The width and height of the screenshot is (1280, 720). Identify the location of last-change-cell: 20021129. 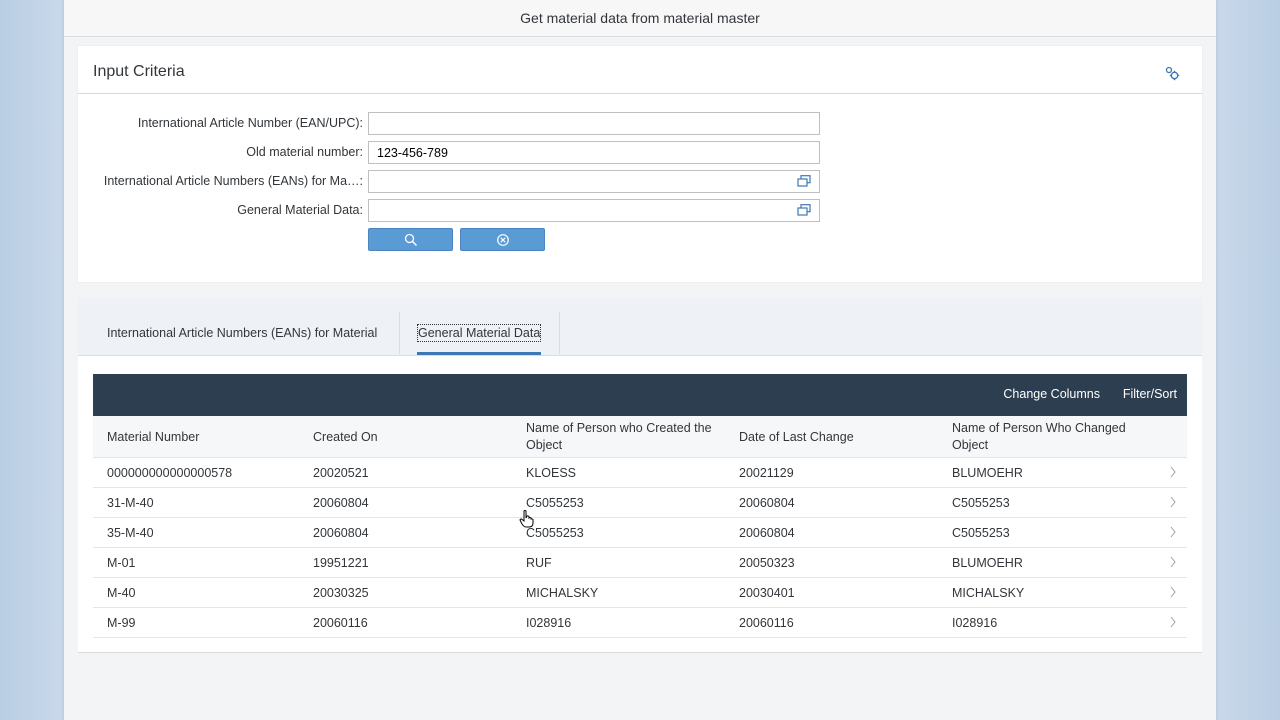
(766, 473).